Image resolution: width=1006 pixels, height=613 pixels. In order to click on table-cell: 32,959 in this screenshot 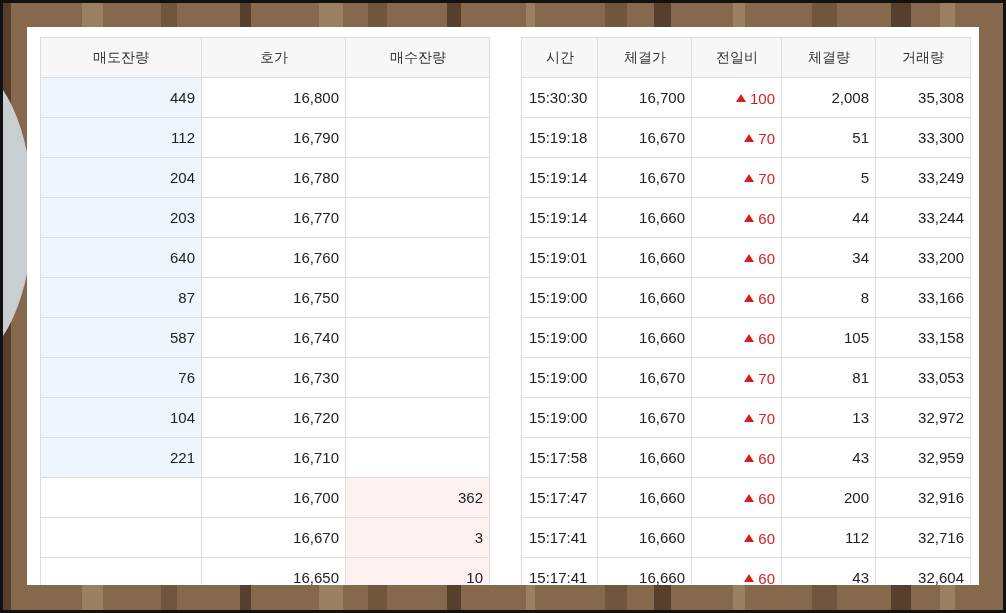, I will do `click(923, 457)`.